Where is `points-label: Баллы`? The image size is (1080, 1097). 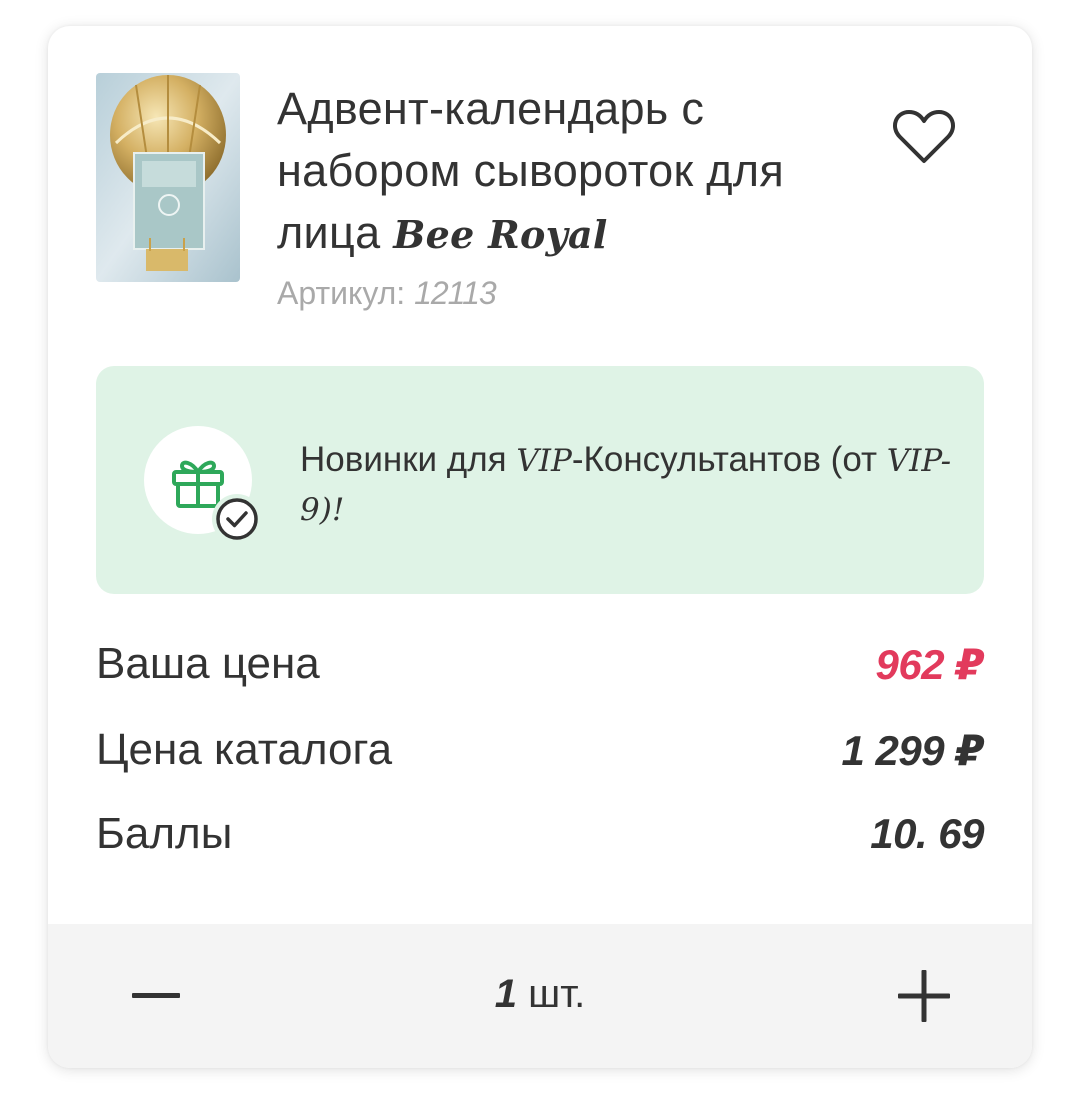
points-label: Баллы is located at coordinates (164, 833).